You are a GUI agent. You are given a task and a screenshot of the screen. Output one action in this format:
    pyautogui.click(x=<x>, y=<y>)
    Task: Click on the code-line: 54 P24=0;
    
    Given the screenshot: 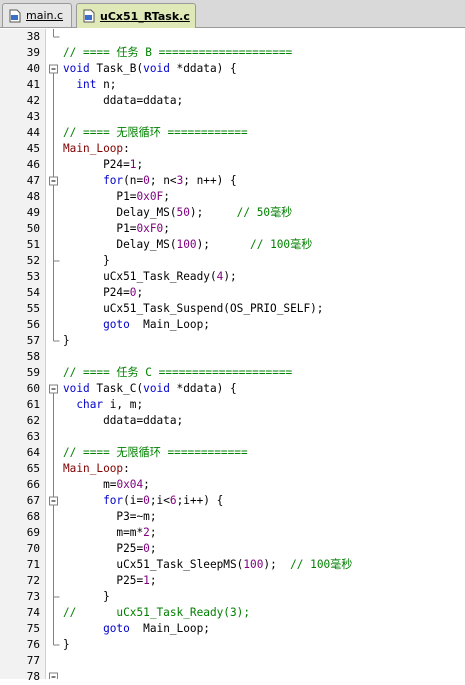 What is the action you would take?
    pyautogui.click(x=232, y=293)
    